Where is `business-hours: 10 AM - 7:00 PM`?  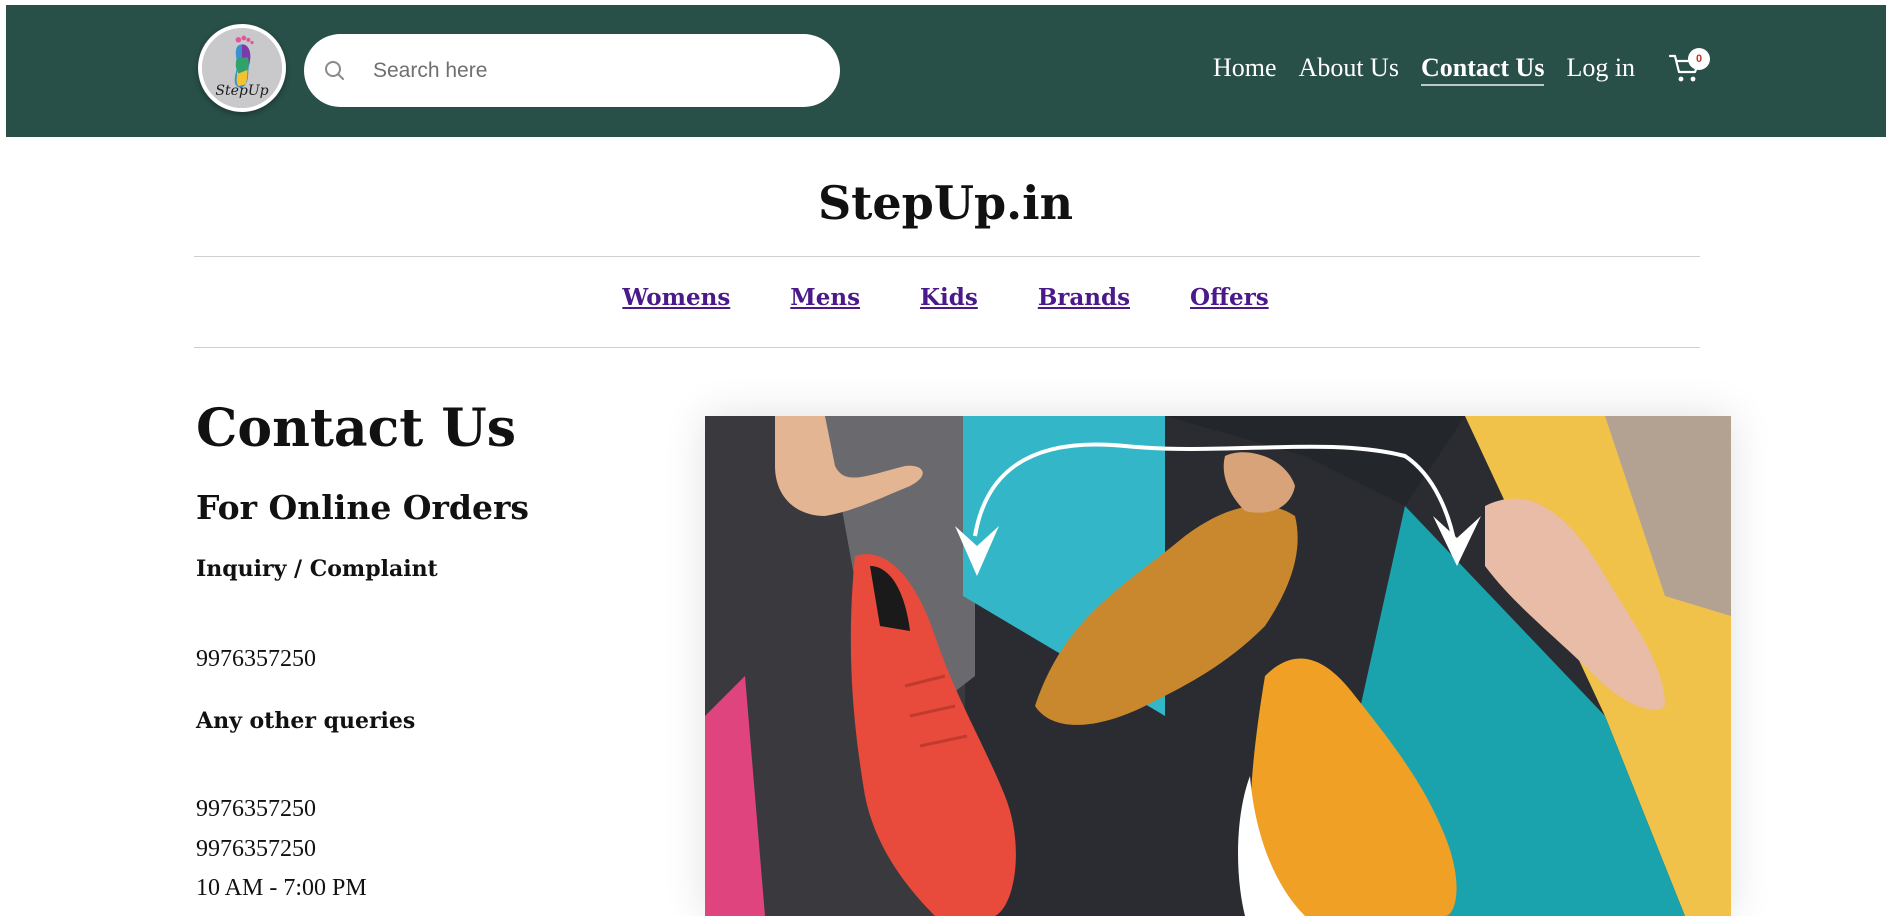 business-hours: 10 AM - 7:00 PM is located at coordinates (281, 888).